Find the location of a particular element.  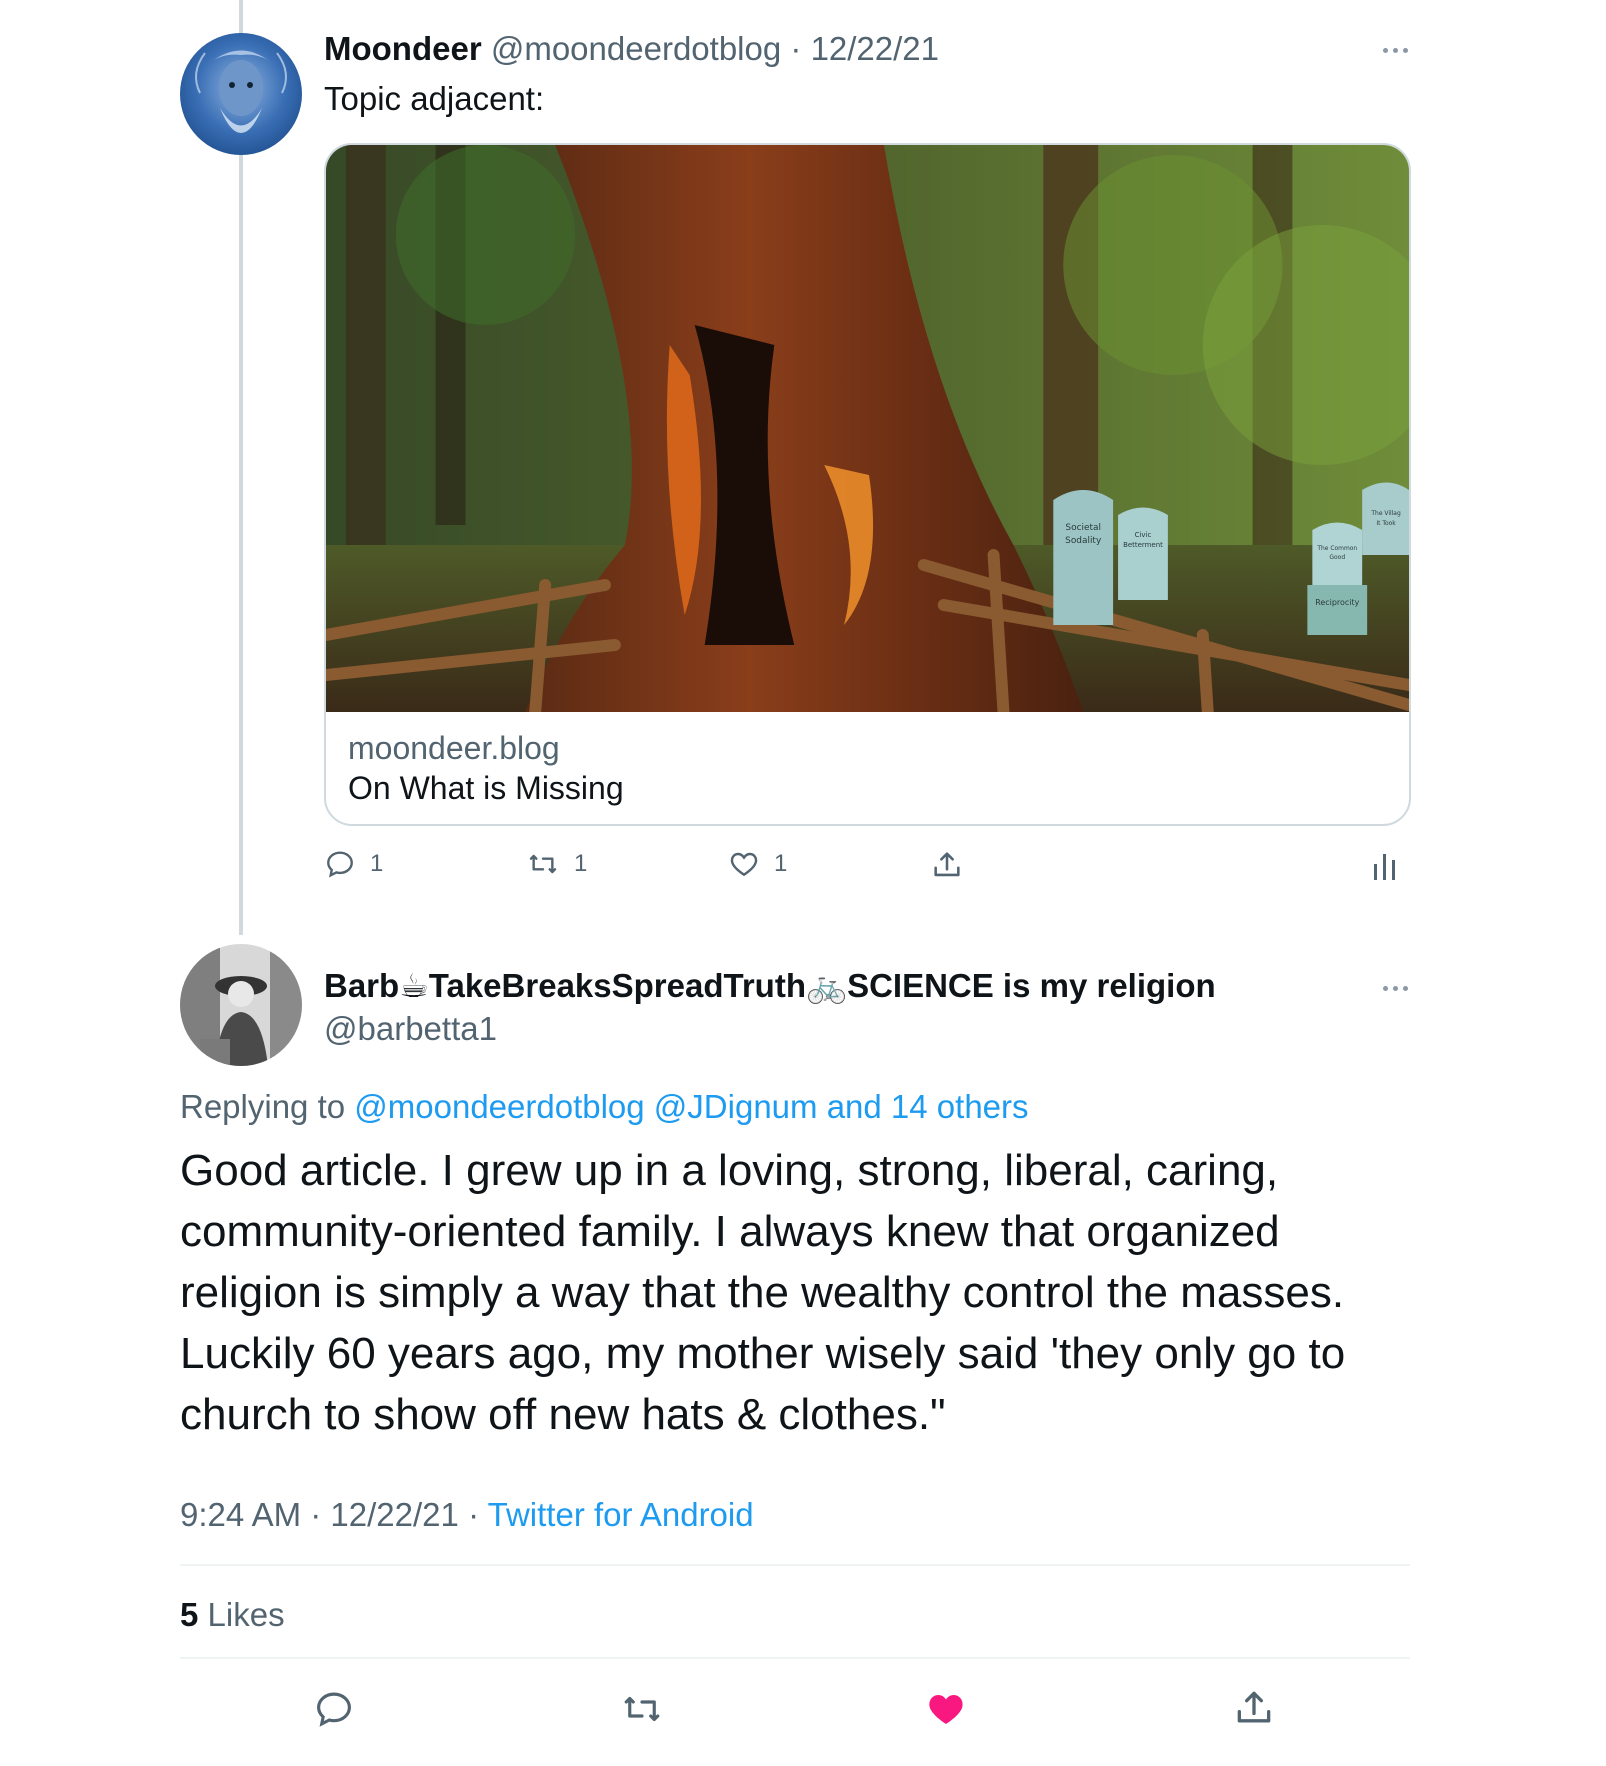

svg-text: Sodality is located at coordinates (1083, 541).